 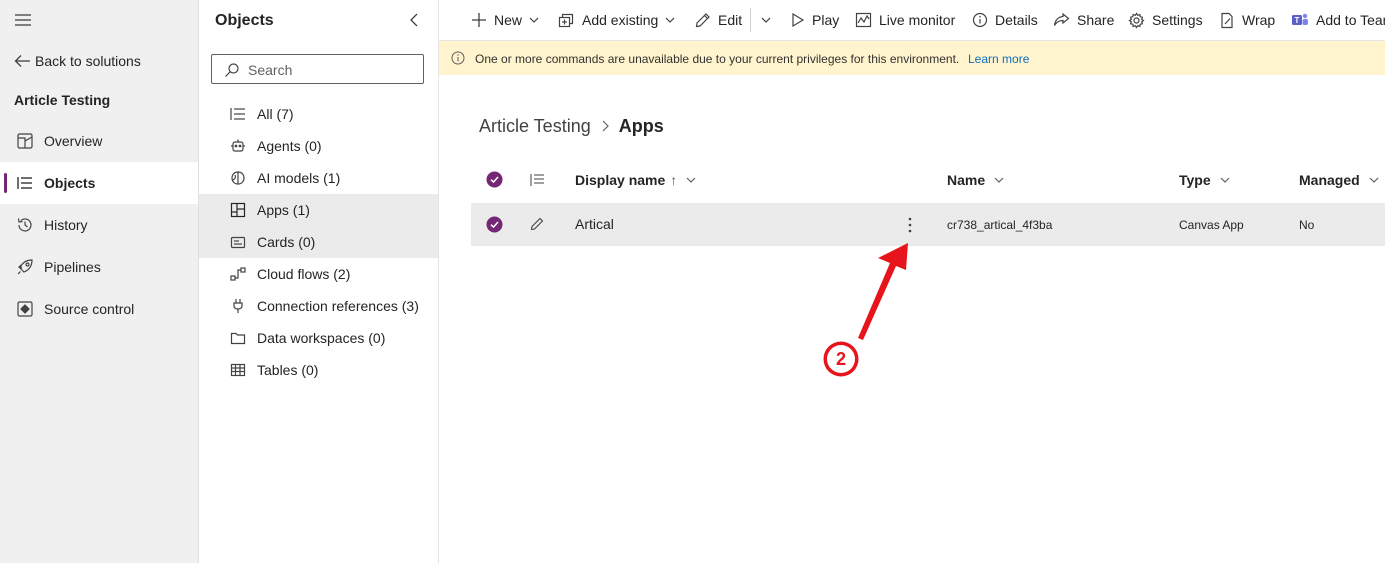 I want to click on back-to-solutions-label: Back to solutions, so click(x=88, y=61).